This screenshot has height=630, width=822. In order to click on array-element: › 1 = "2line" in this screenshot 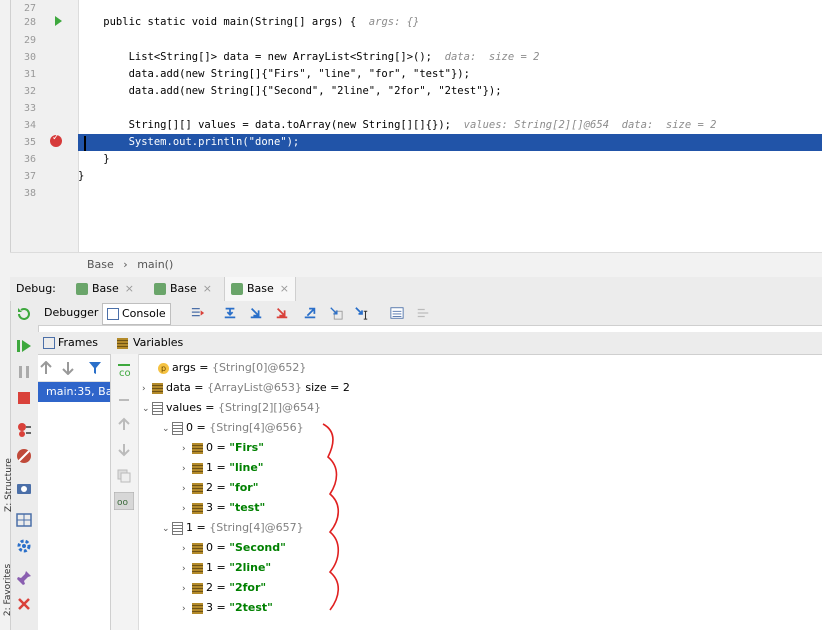, I will do `click(226, 568)`.